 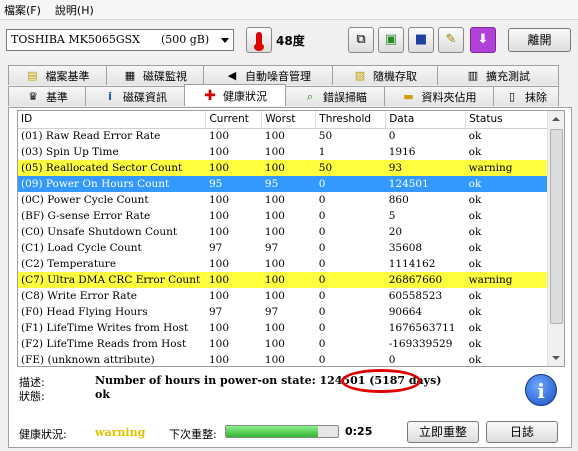 I want to click on tab-label: 資料夾佔用, so click(x=449, y=97).